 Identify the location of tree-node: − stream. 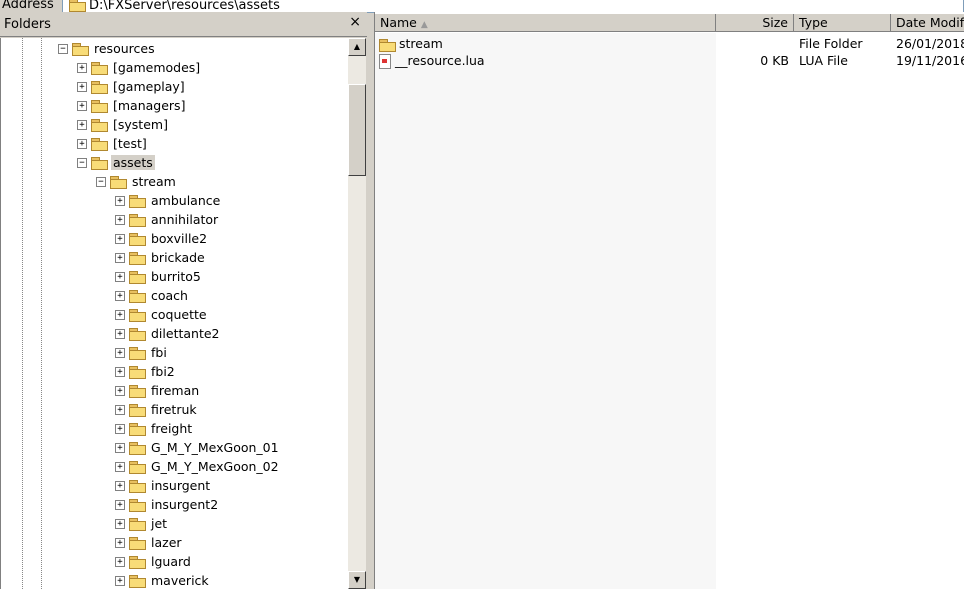
(137, 181).